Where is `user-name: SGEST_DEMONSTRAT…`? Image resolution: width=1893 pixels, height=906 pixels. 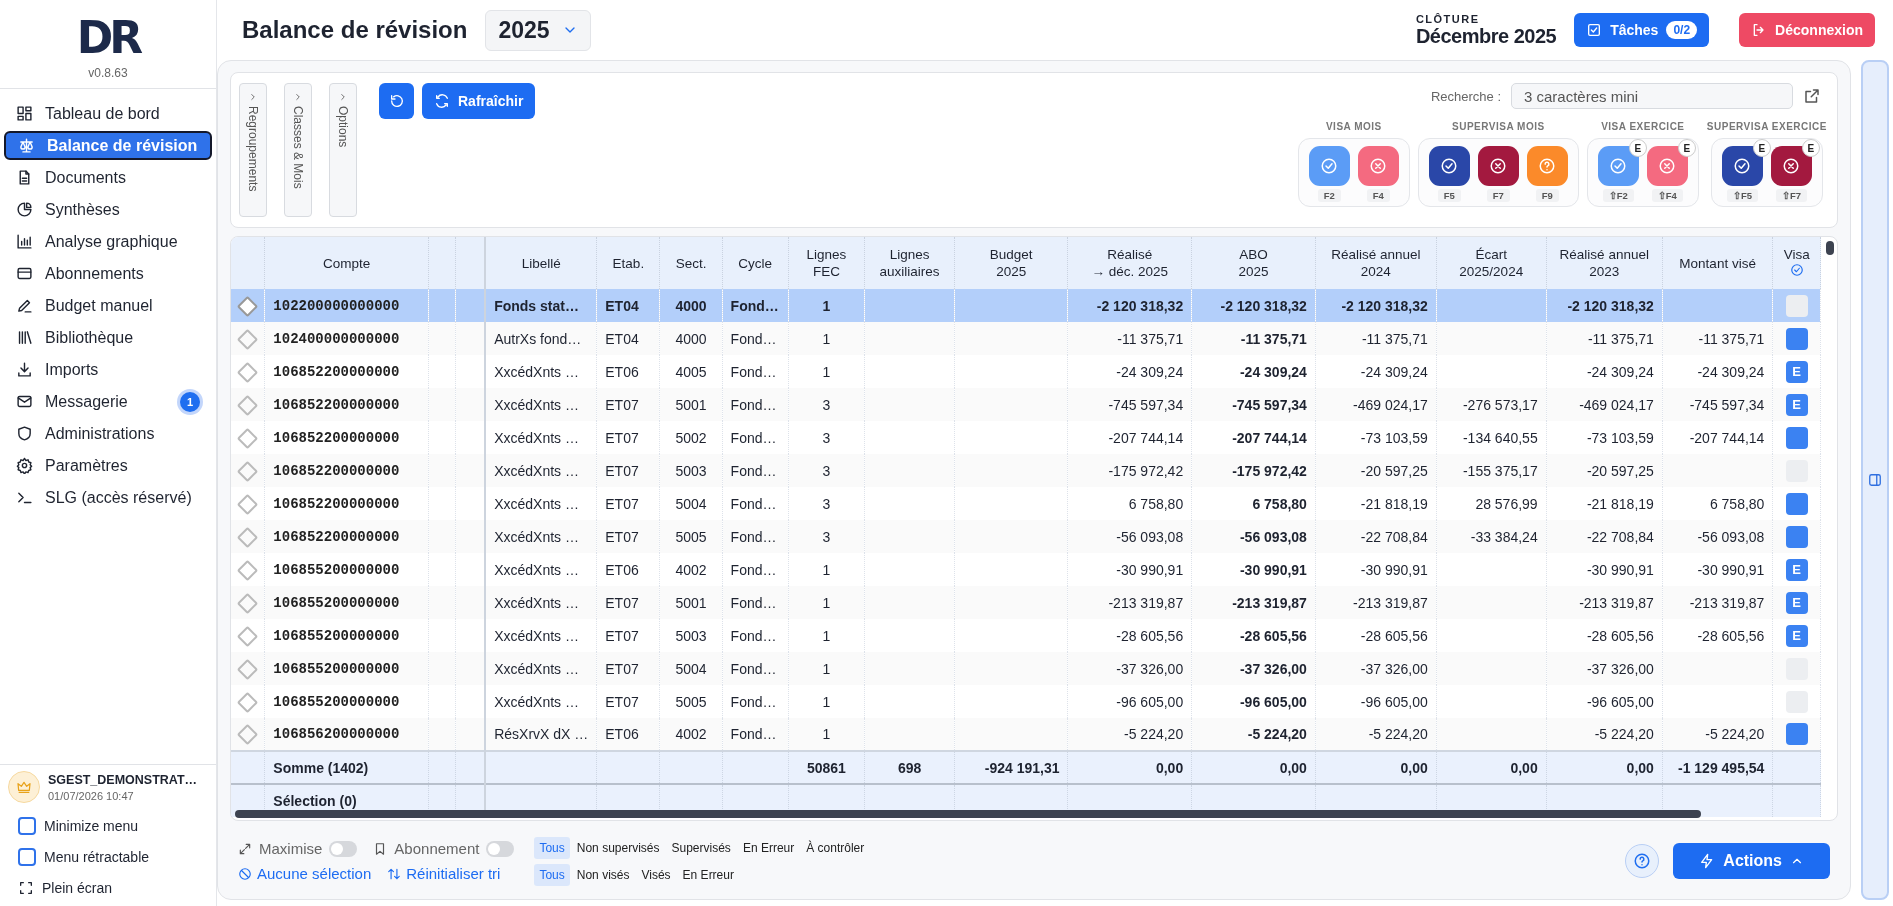
user-name: SGEST_DEMONSTRAT… is located at coordinates (123, 779).